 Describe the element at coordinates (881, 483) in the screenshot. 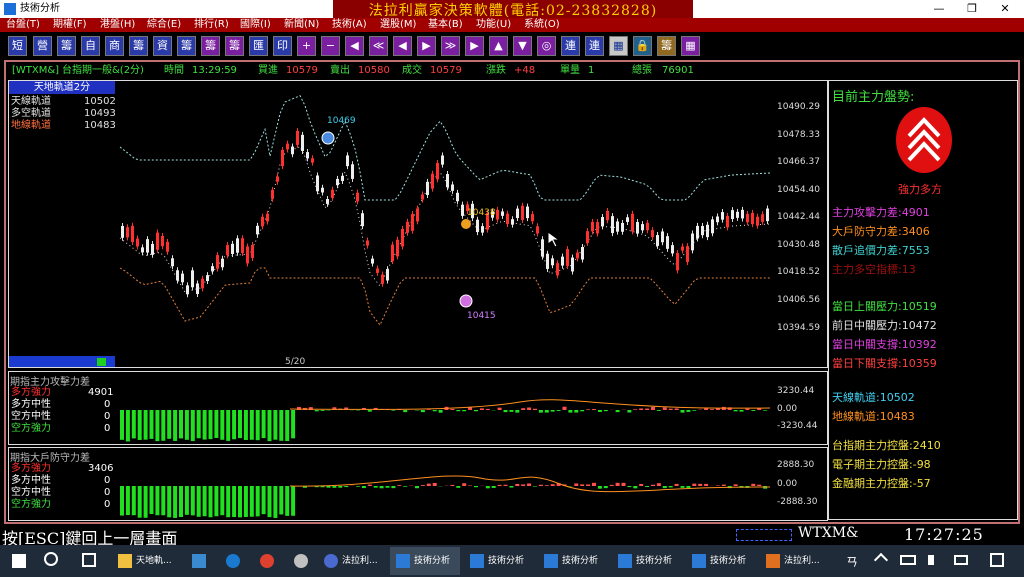

I see `side-pull-row: 金融期主力控盤:-57` at that location.